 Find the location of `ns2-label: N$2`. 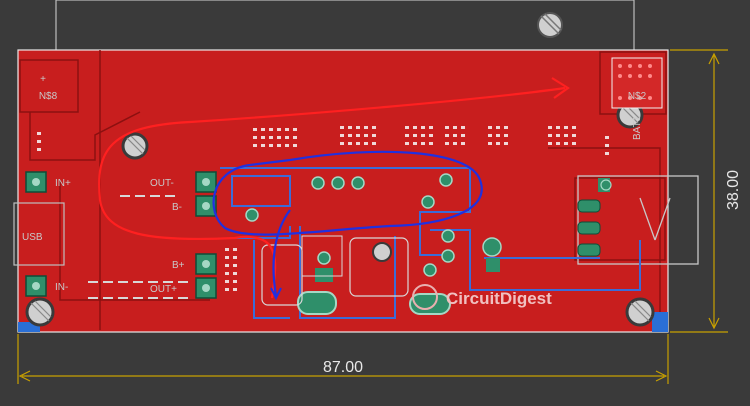

ns2-label: N$2 is located at coordinates (637, 96).